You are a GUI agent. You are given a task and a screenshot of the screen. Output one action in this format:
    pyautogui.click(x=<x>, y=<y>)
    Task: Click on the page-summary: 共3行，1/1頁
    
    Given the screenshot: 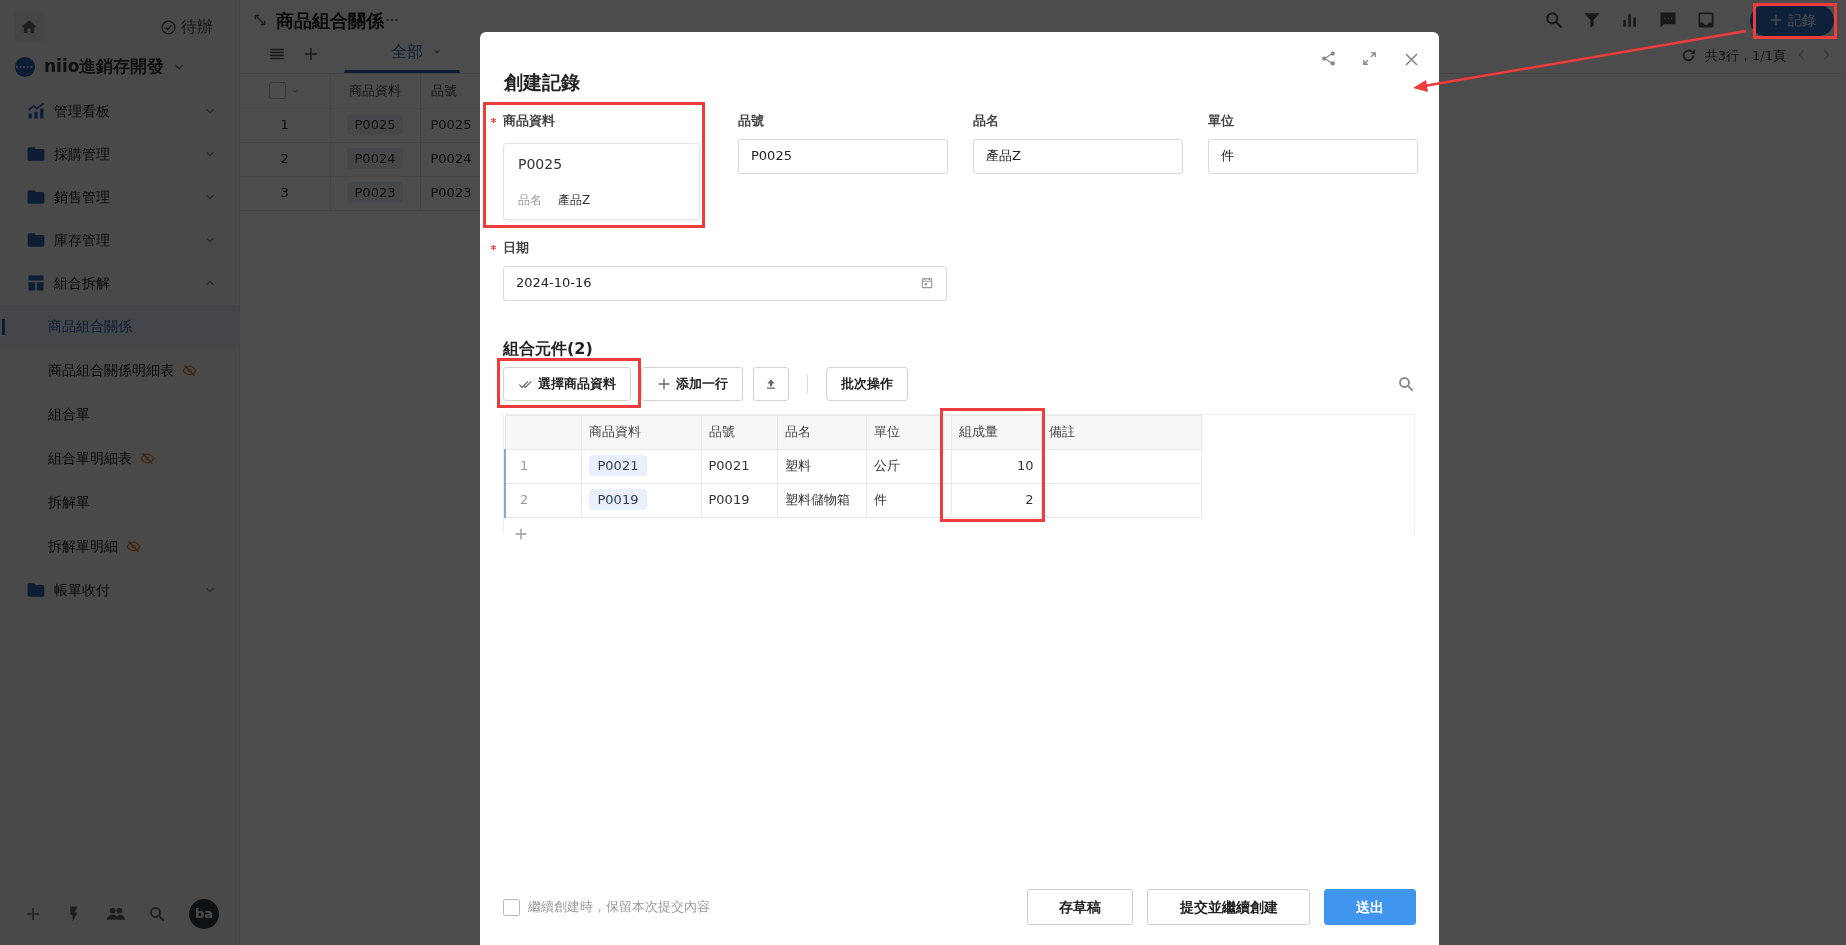 What is the action you would take?
    pyautogui.click(x=1745, y=55)
    